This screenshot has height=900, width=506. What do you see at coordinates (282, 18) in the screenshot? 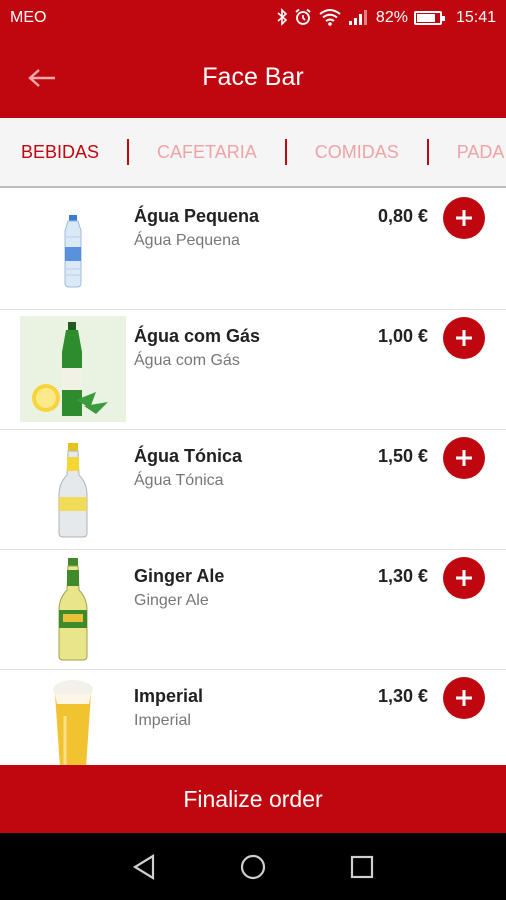
I see `bluetooth-icon` at bounding box center [282, 18].